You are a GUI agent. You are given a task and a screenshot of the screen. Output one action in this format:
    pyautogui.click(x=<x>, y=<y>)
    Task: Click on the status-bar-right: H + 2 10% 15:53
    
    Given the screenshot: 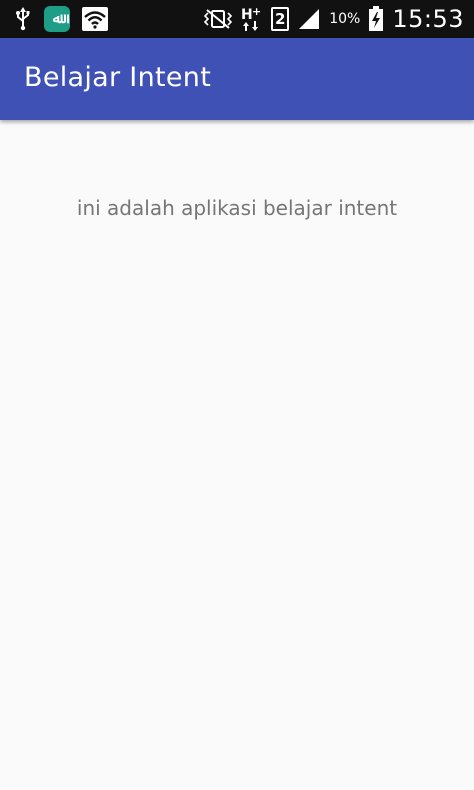 What is the action you would take?
    pyautogui.click(x=333, y=19)
    